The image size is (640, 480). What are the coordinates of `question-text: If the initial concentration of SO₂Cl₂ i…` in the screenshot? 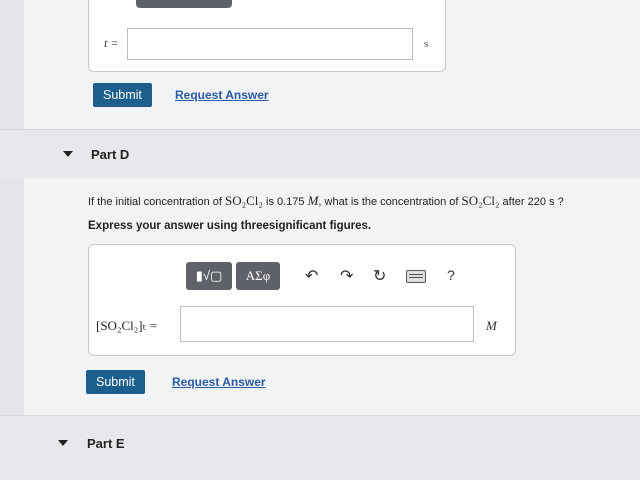 It's located at (326, 200).